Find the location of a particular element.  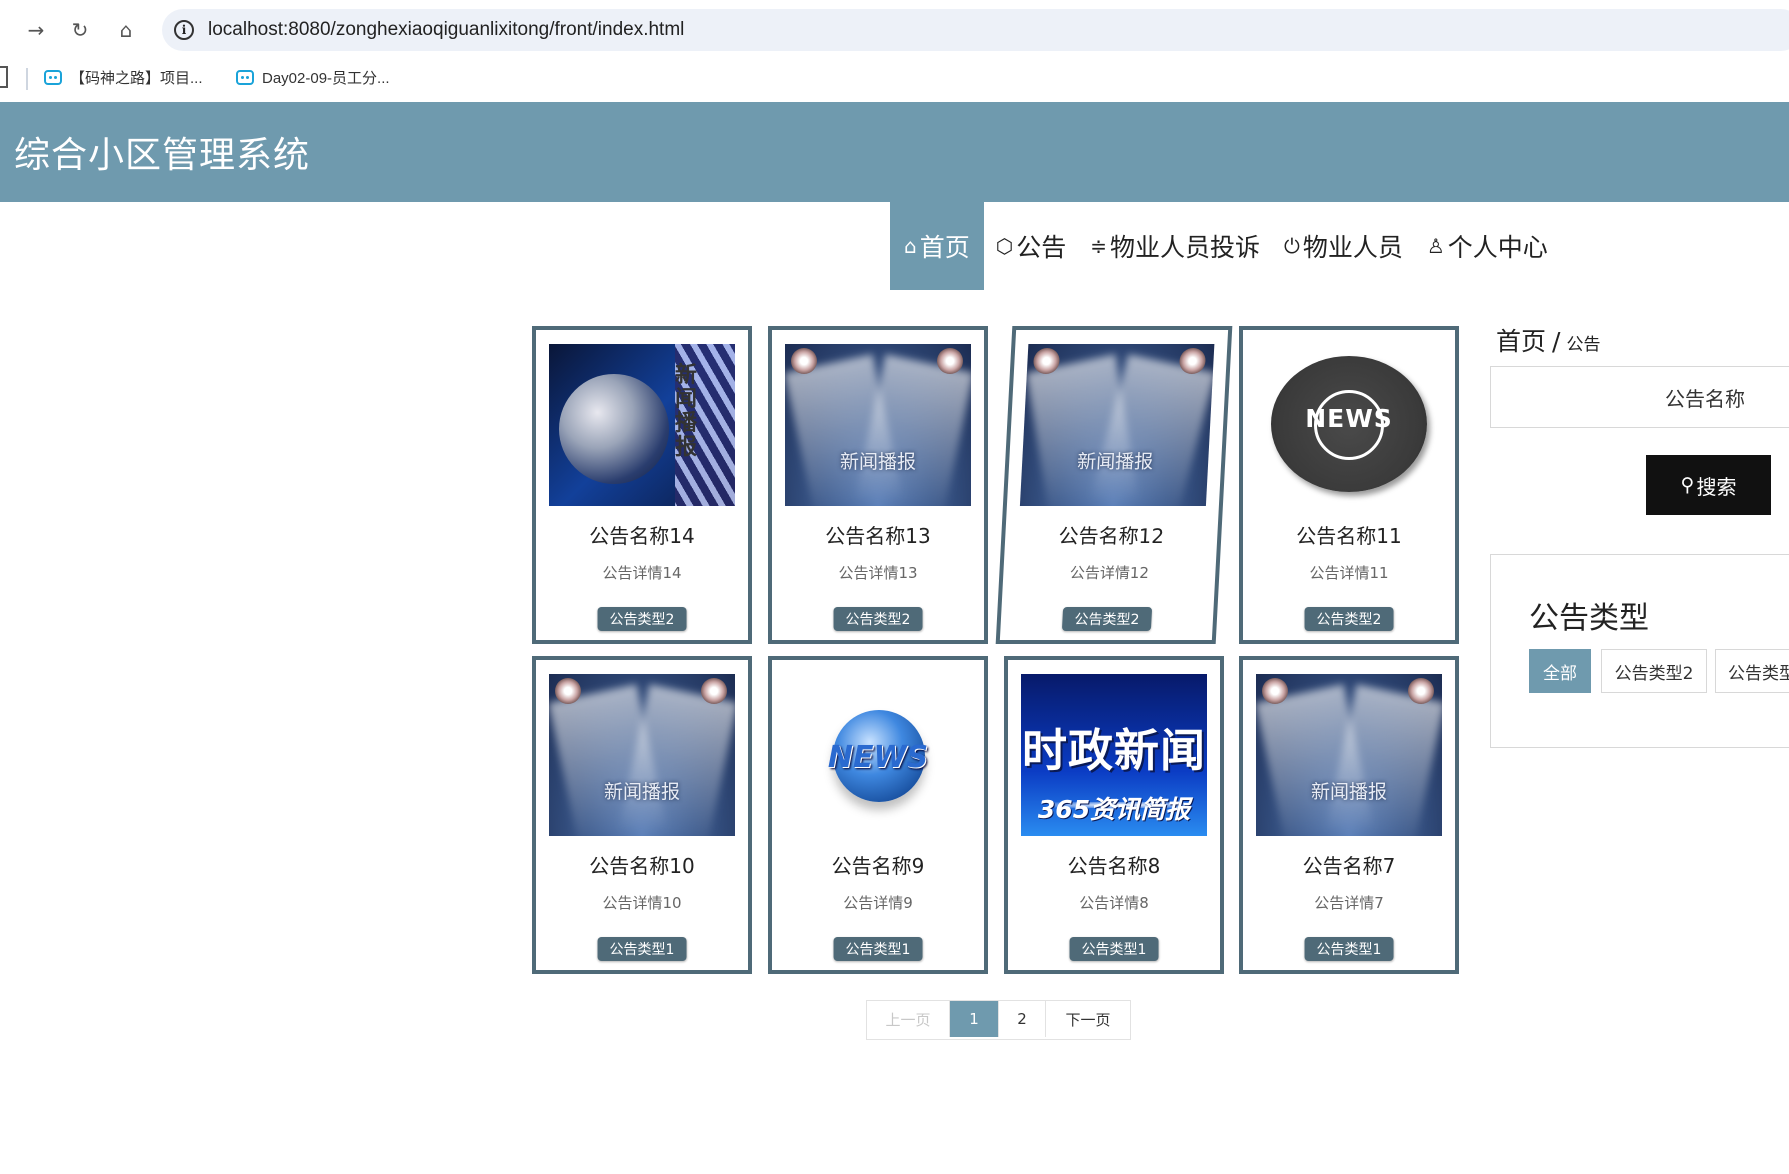

notice-card: NEWS 公告名称11 公告详情11 公告类型2 is located at coordinates (1349, 485).